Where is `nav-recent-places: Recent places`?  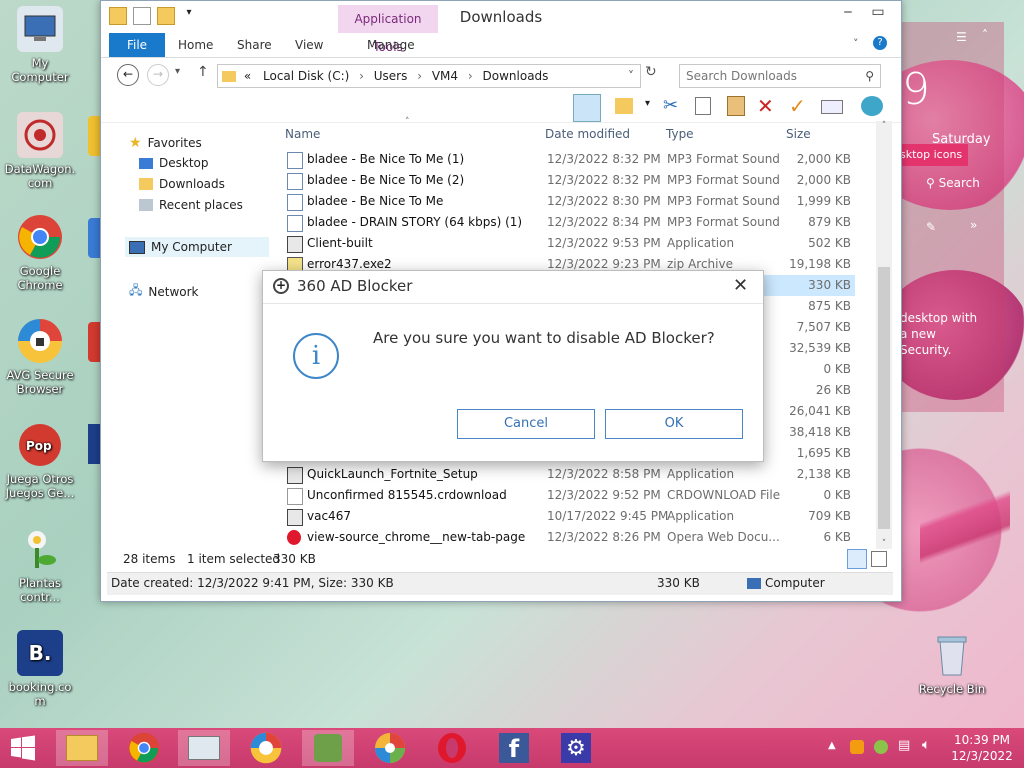
nav-recent-places: Recent places is located at coordinates (191, 205).